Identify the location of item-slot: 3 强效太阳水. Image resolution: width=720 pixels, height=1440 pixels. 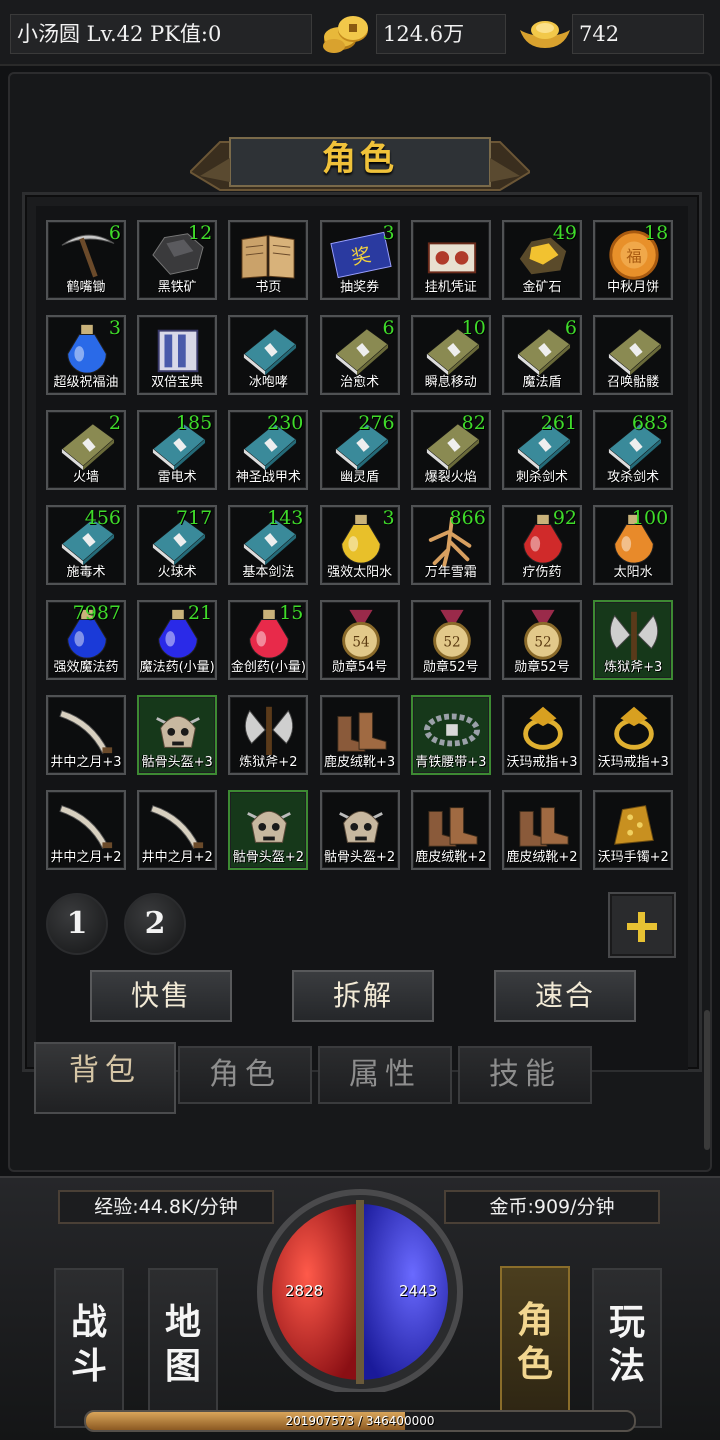
(359, 545).